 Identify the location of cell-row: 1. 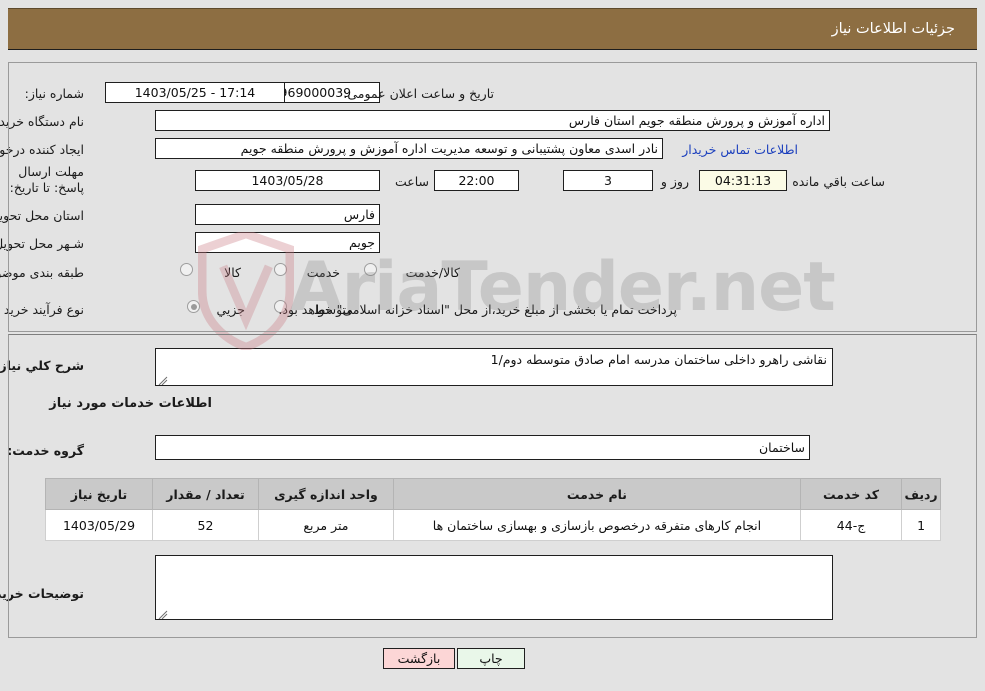
(921, 525).